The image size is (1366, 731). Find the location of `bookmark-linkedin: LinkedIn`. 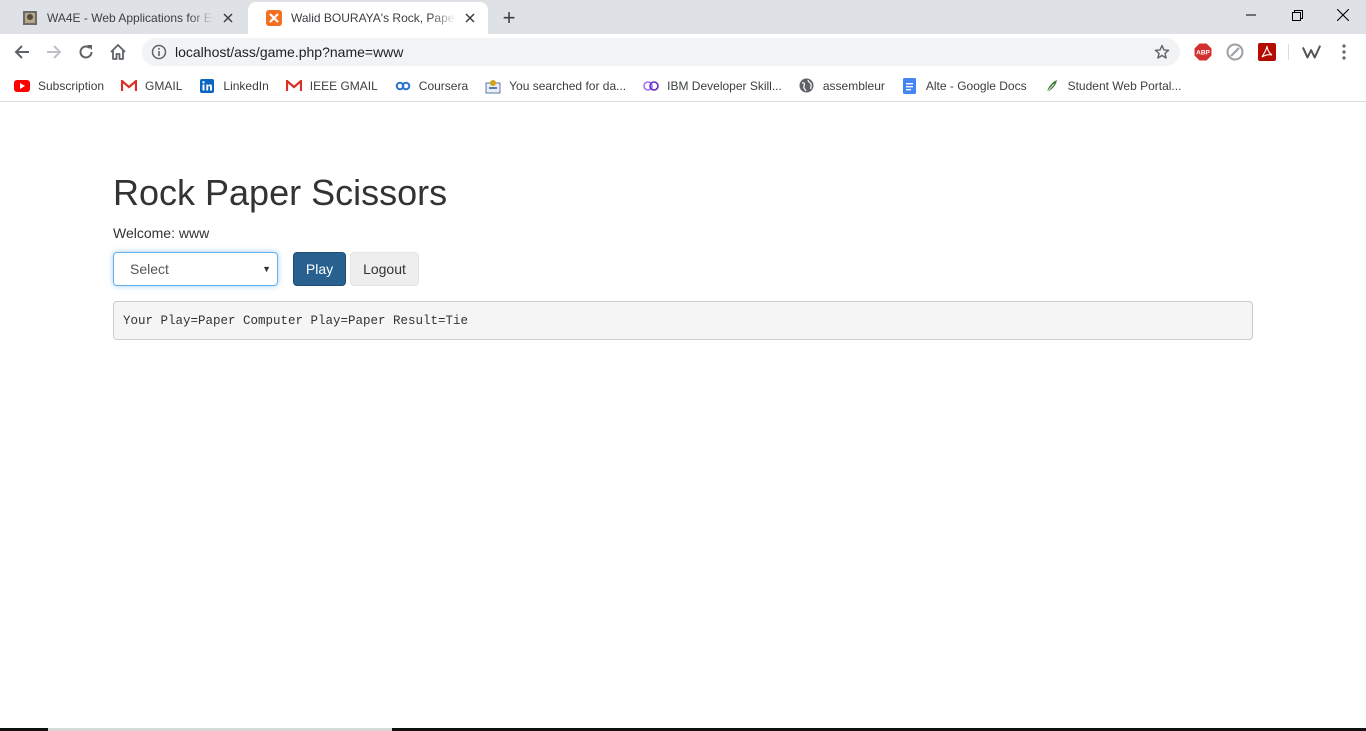

bookmark-linkedin: LinkedIn is located at coordinates (234, 86).